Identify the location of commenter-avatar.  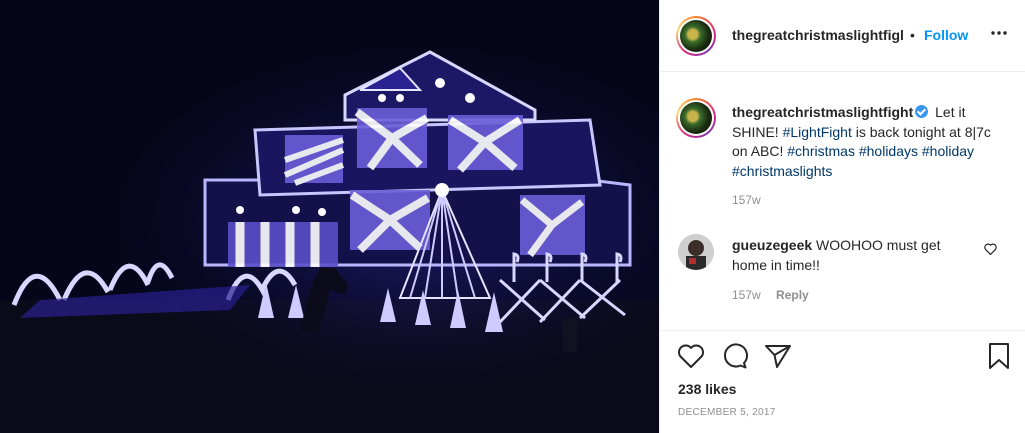
(696, 252).